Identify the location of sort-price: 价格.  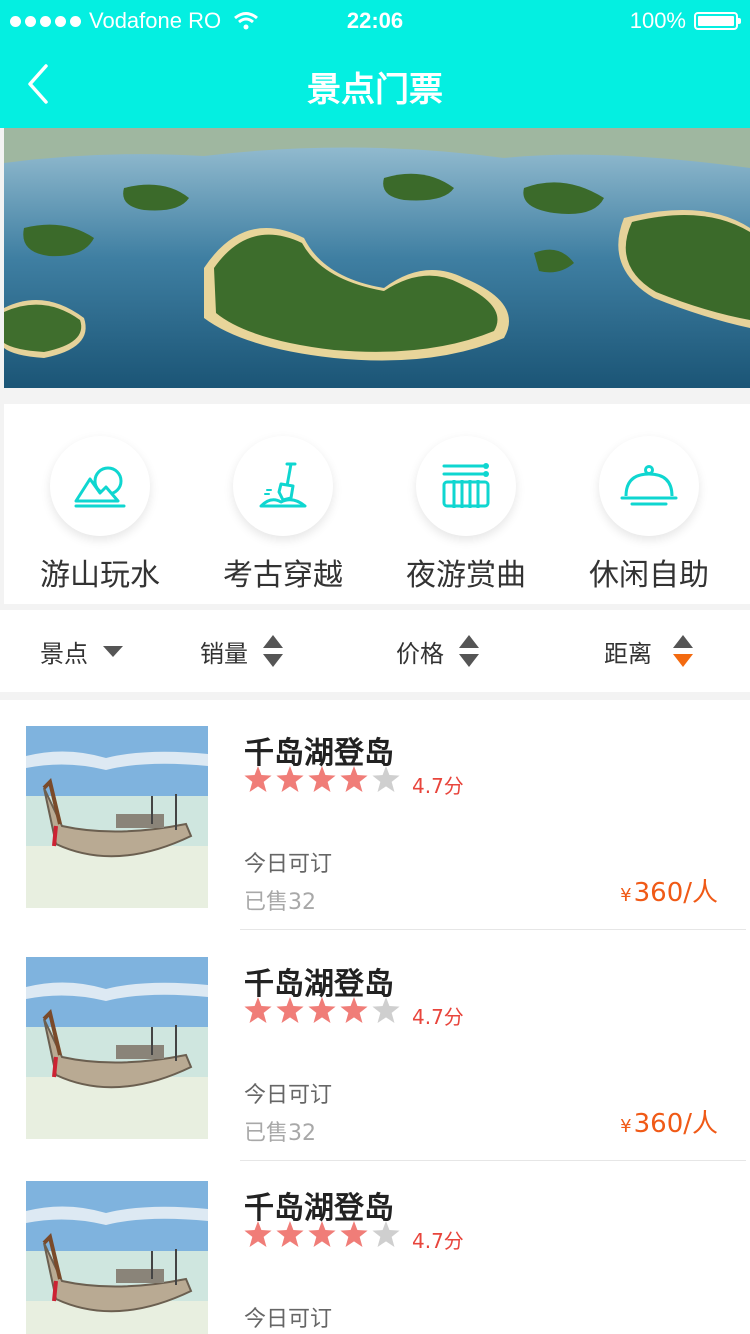
(438, 651).